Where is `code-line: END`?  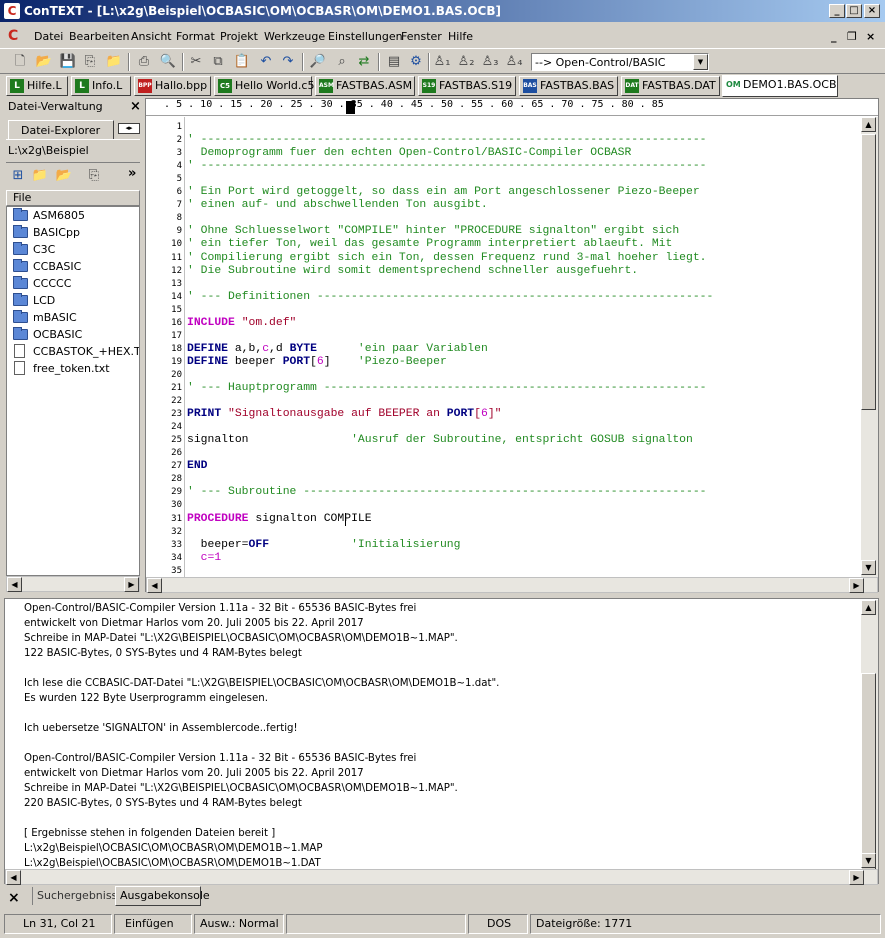 code-line: END is located at coordinates (197, 466).